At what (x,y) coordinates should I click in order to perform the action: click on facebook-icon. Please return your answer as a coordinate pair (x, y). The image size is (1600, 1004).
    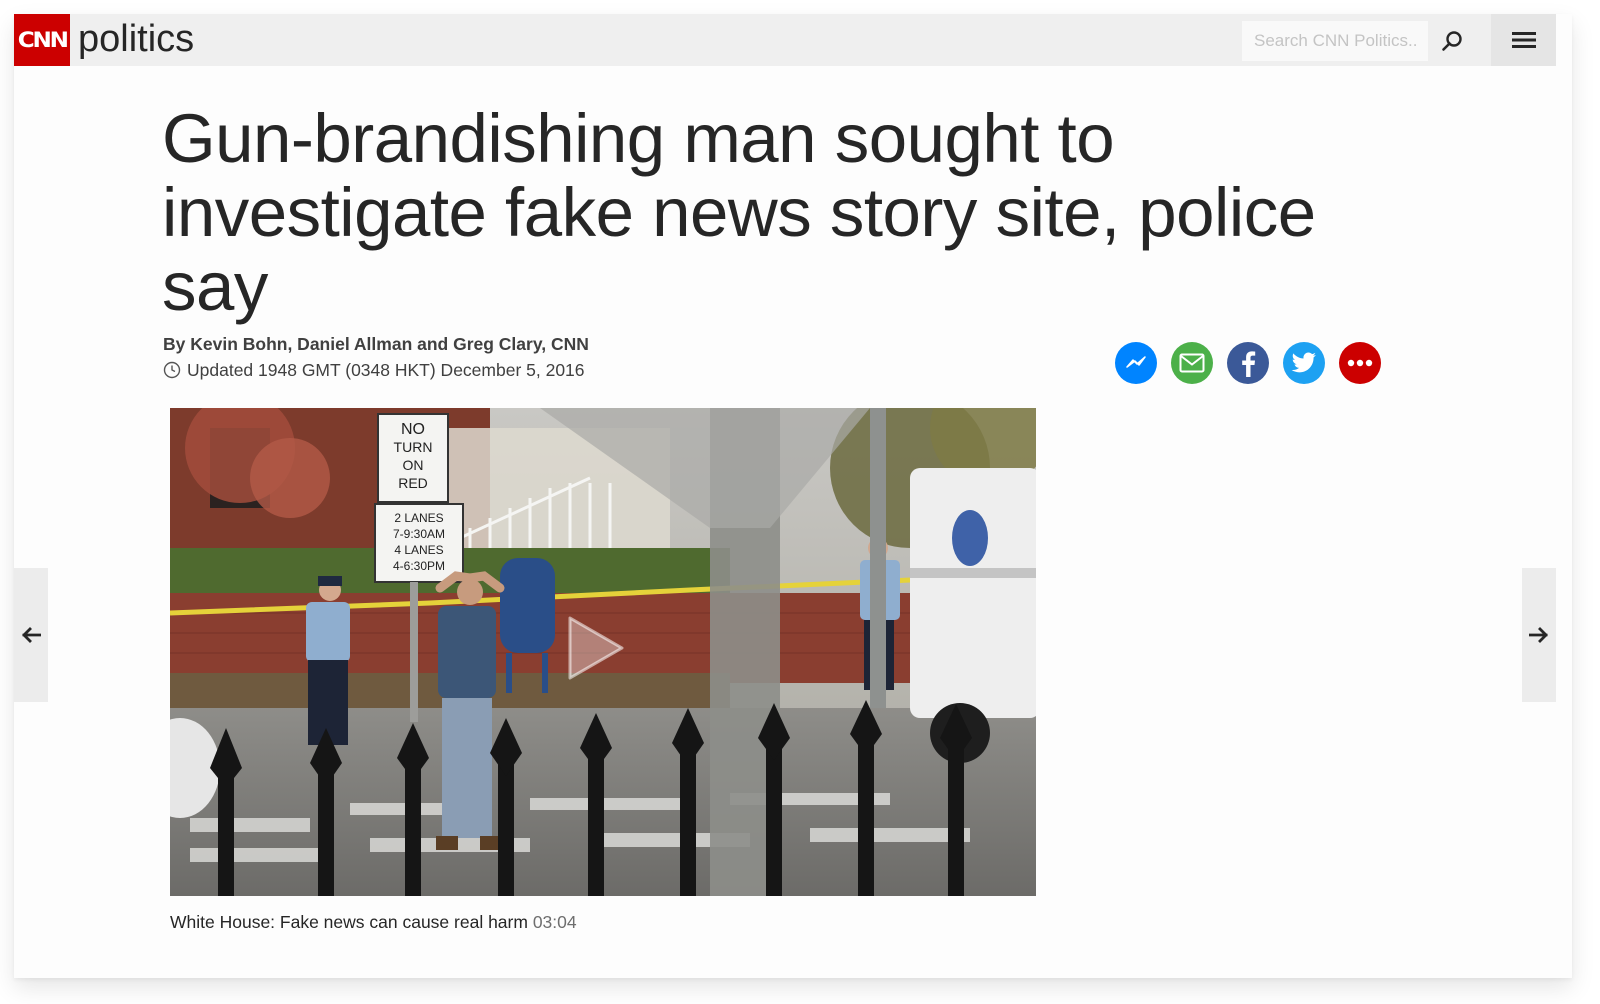
    Looking at the image, I should click on (1249, 364).